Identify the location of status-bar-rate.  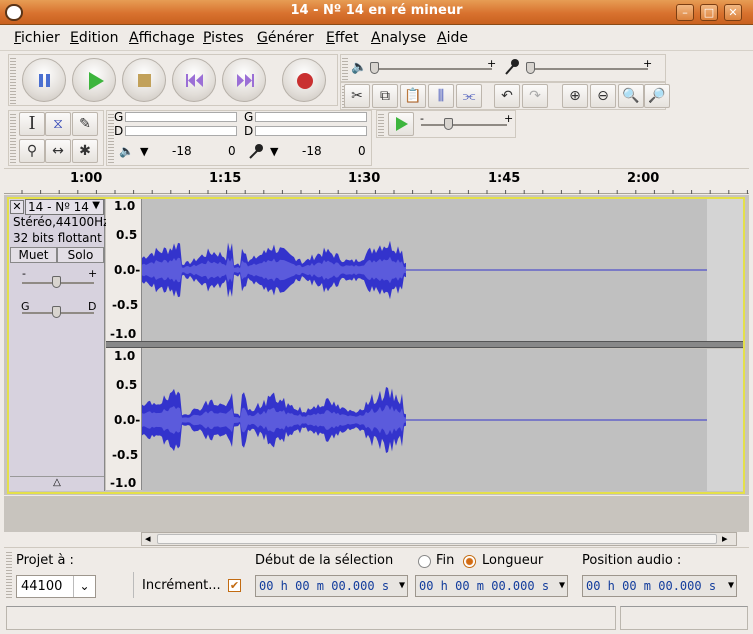
(684, 618).